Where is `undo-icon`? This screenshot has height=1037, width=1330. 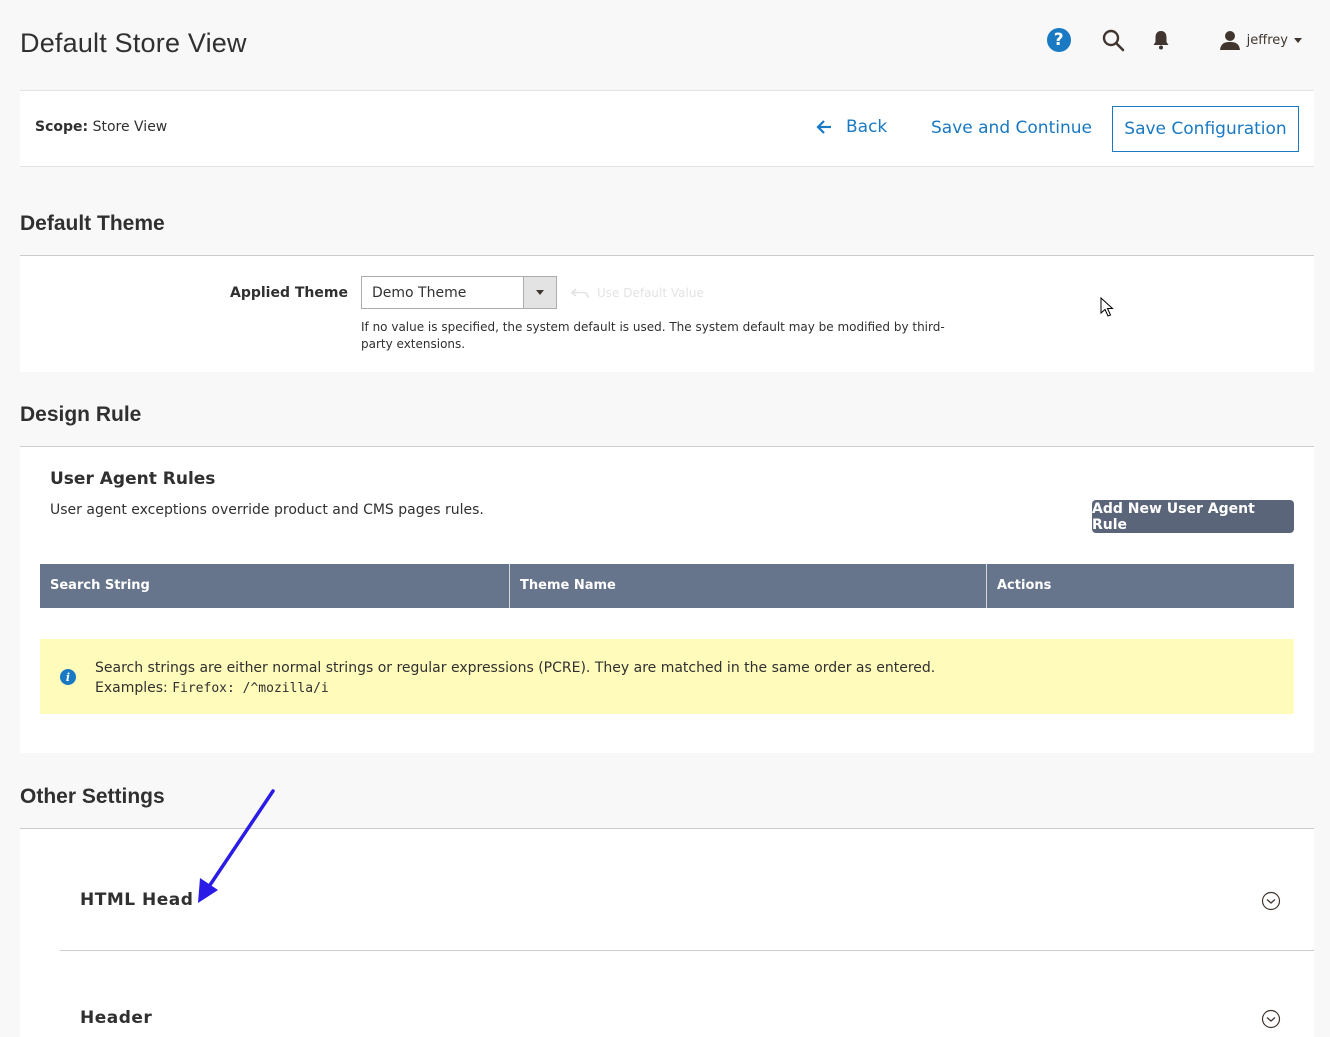
undo-icon is located at coordinates (580, 293).